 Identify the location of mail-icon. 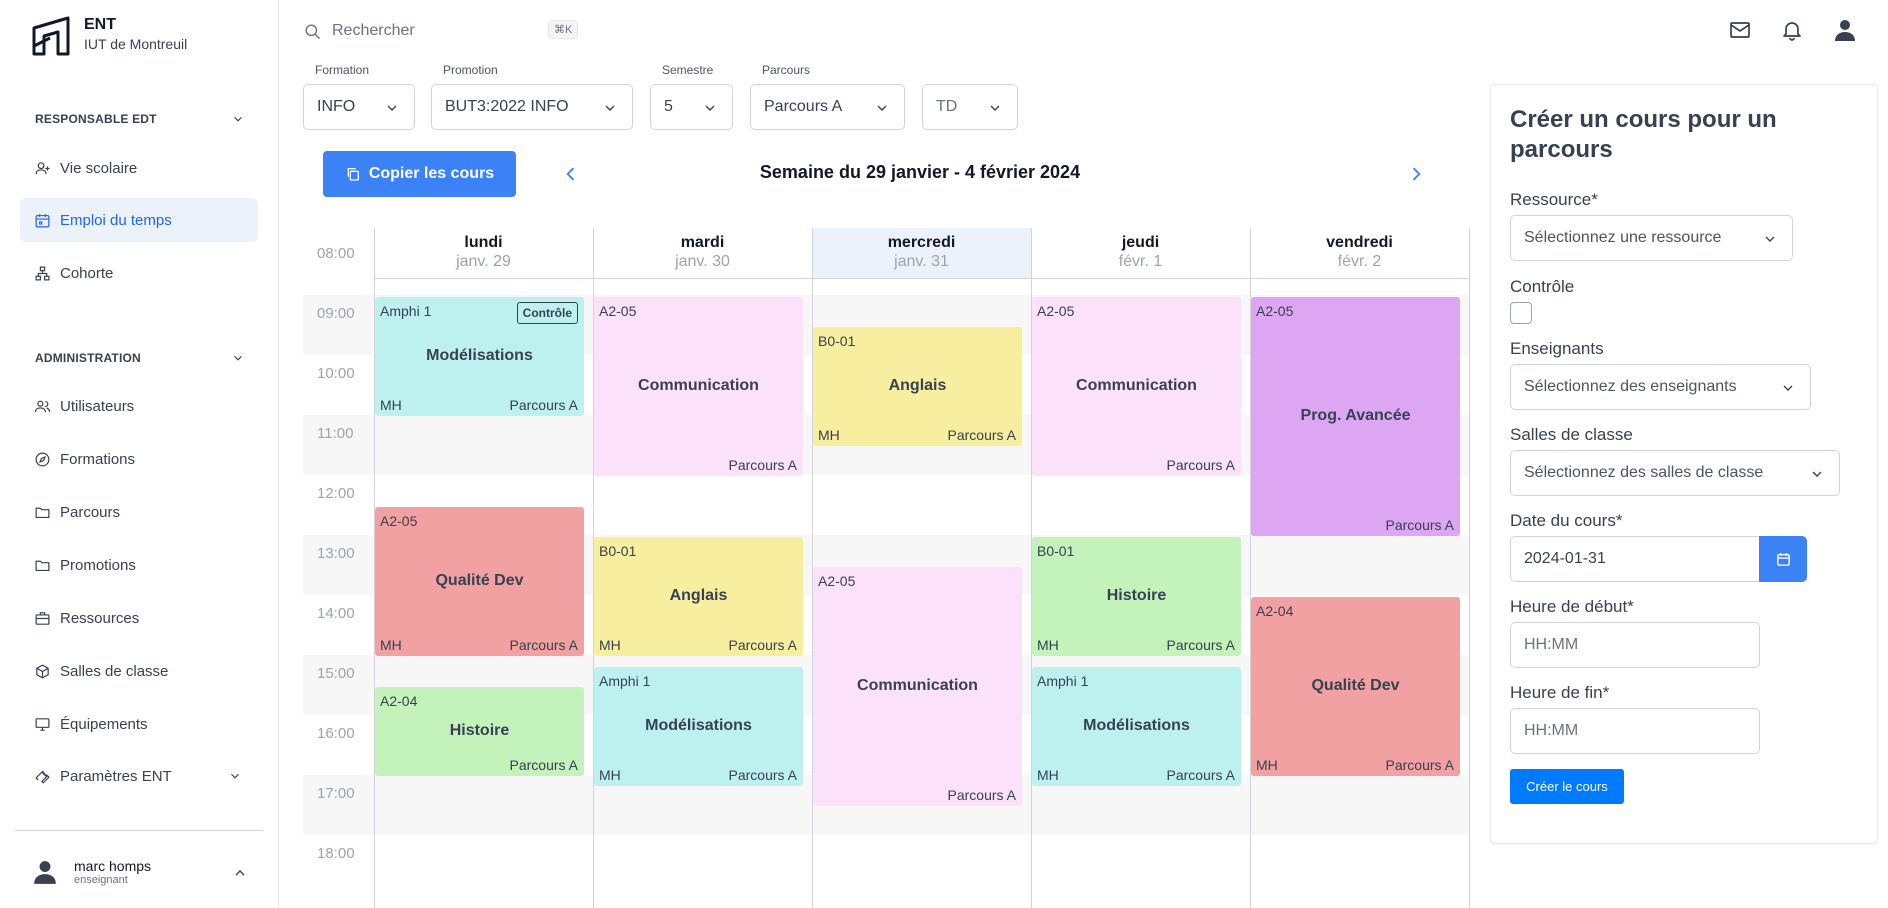
(1740, 30).